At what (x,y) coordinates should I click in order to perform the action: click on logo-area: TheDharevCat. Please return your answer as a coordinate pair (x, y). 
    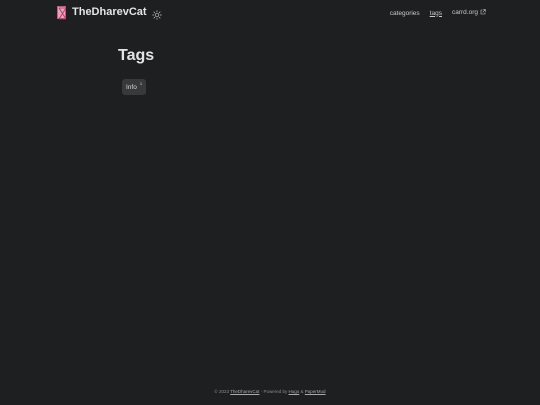
    Looking at the image, I should click on (109, 12).